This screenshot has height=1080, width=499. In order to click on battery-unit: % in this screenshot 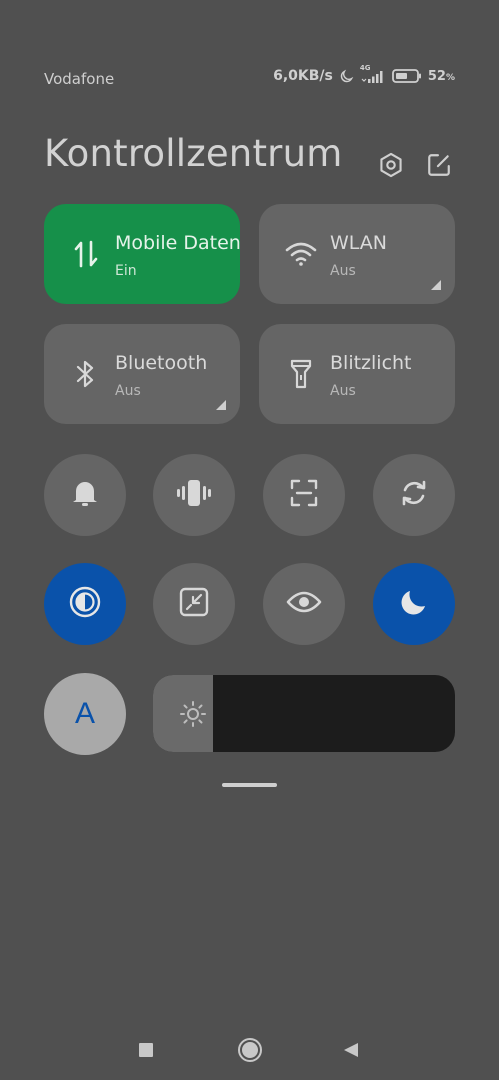, I will do `click(450, 77)`.